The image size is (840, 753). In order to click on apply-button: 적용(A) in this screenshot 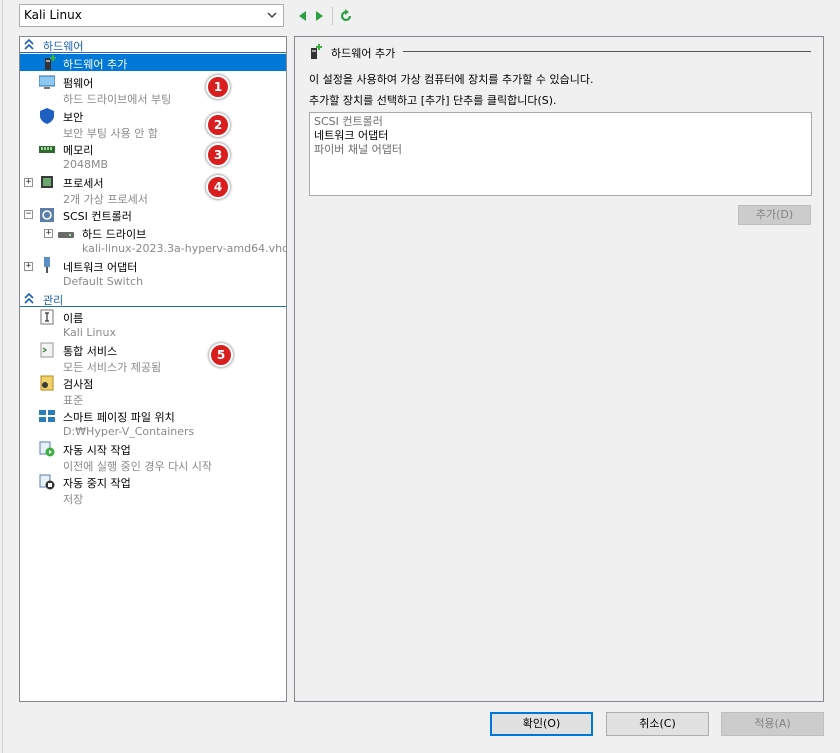, I will do `click(772, 724)`.